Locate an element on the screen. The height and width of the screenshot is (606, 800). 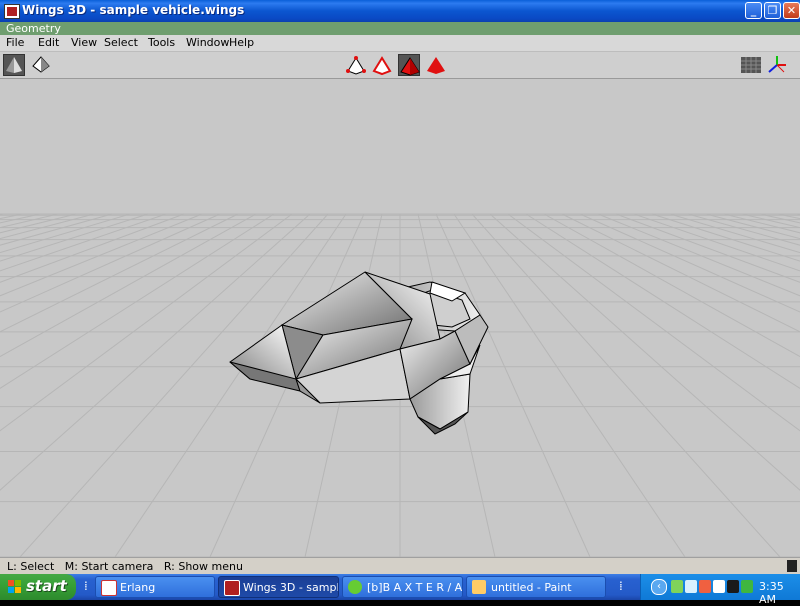
start-button: start is located at coordinates (38, 587).